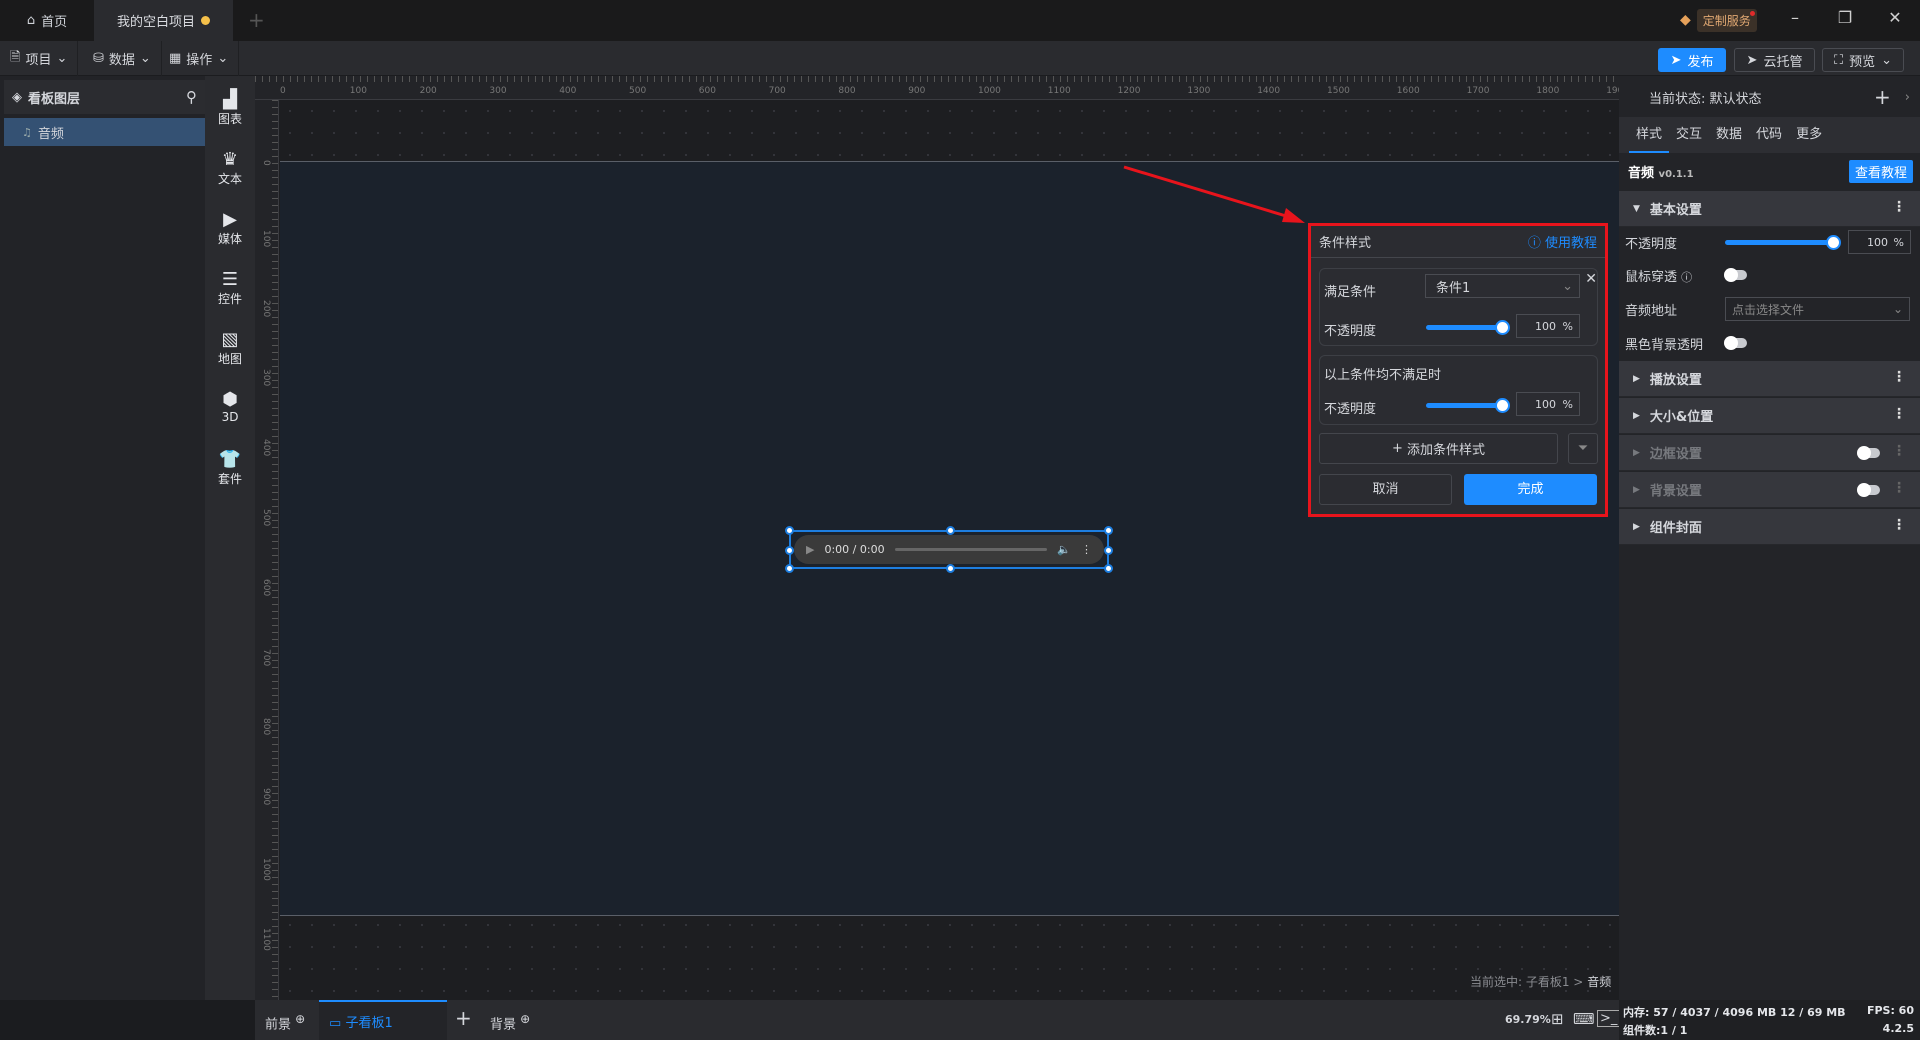  What do you see at coordinates (1686, 277) in the screenshot?
I see `help-icon: ⓘ` at bounding box center [1686, 277].